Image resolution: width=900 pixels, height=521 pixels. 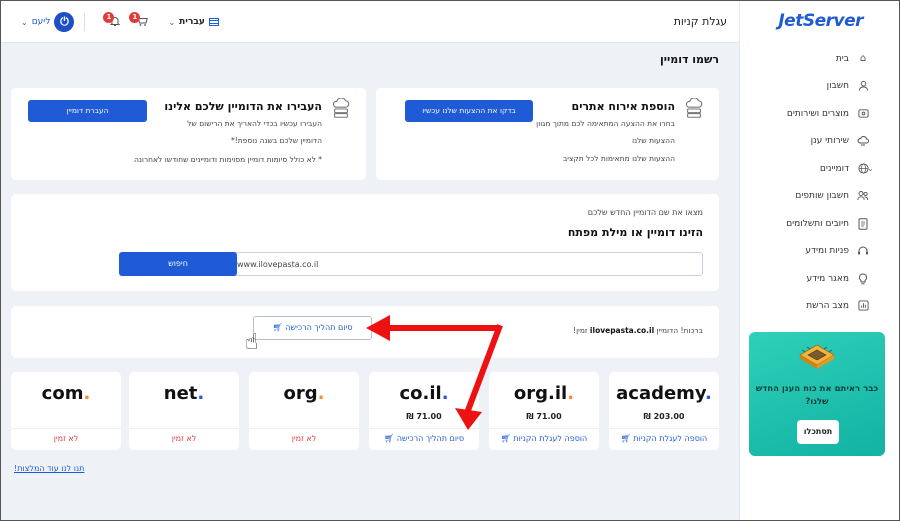 What do you see at coordinates (820, 21) in the screenshot?
I see `jetserver-logo: JetServer` at bounding box center [820, 21].